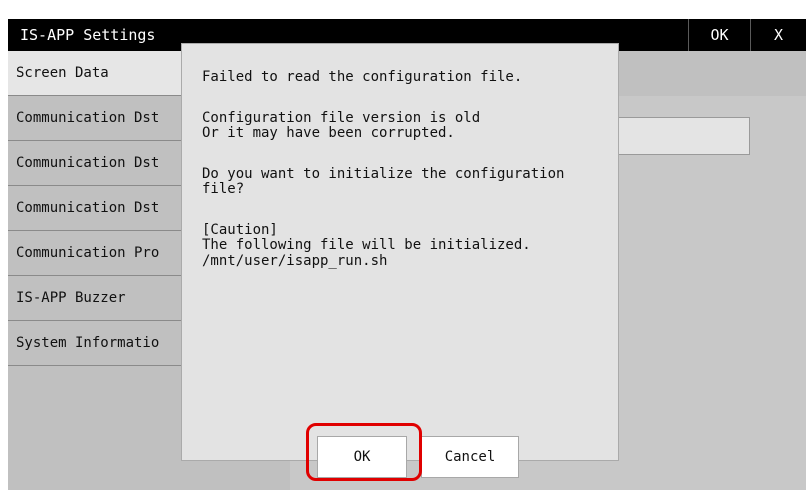  I want to click on dialog-message-line: Configuration file version is old, so click(341, 118).